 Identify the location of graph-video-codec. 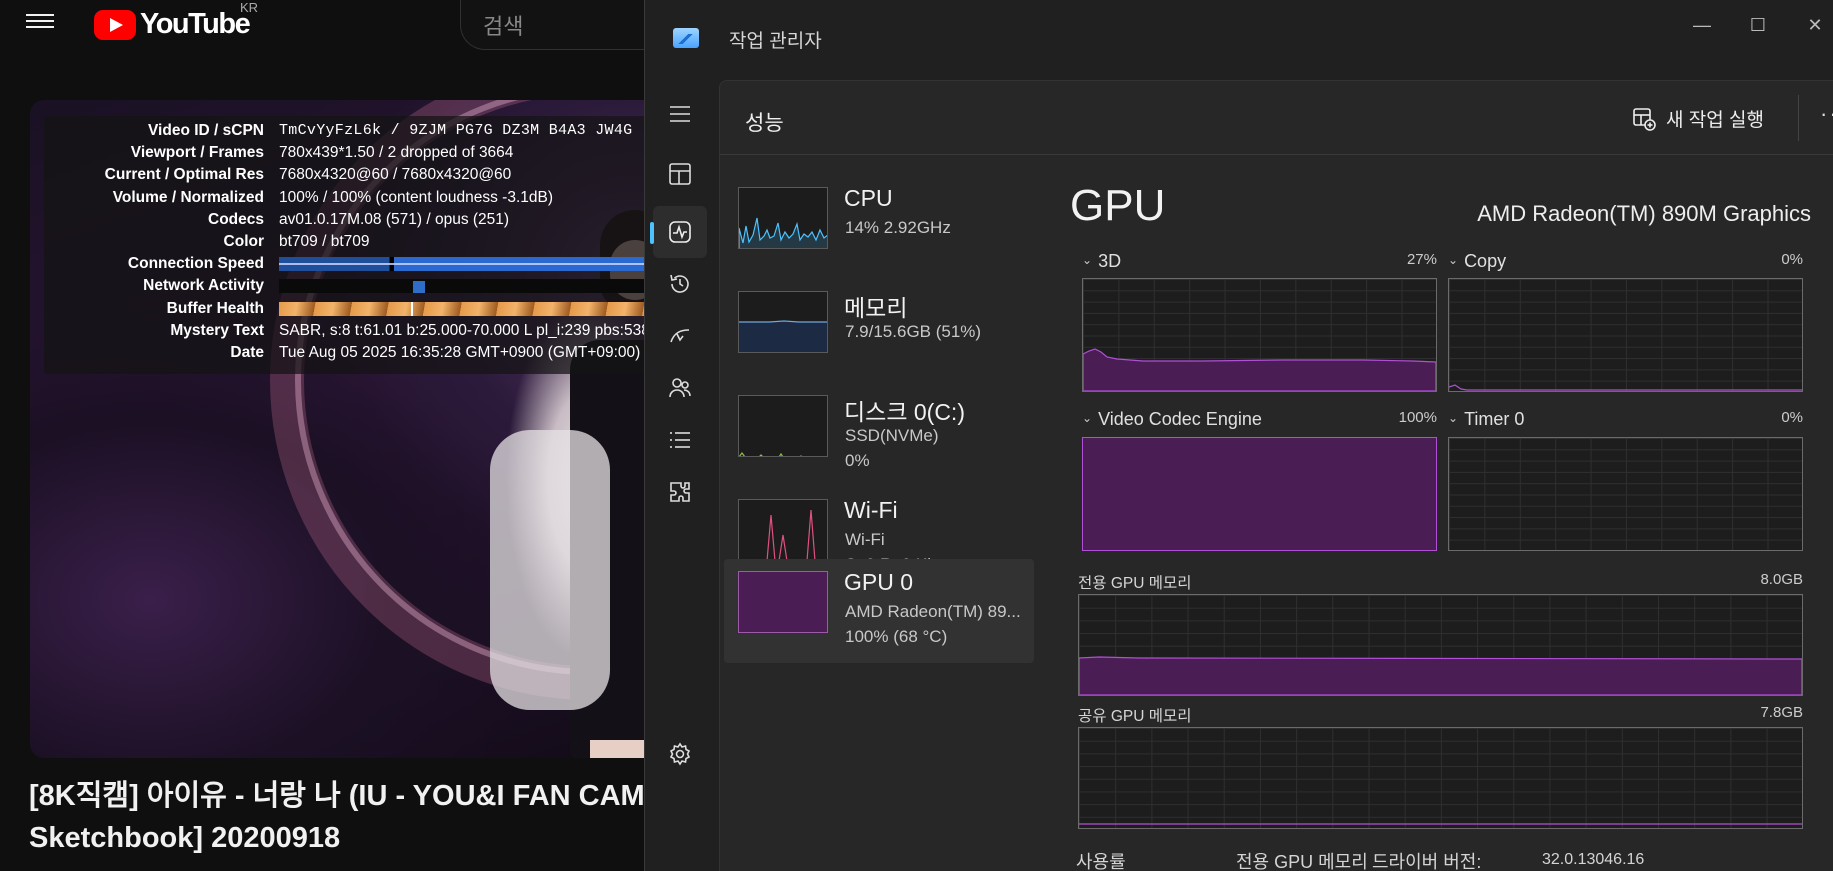
(1259, 494).